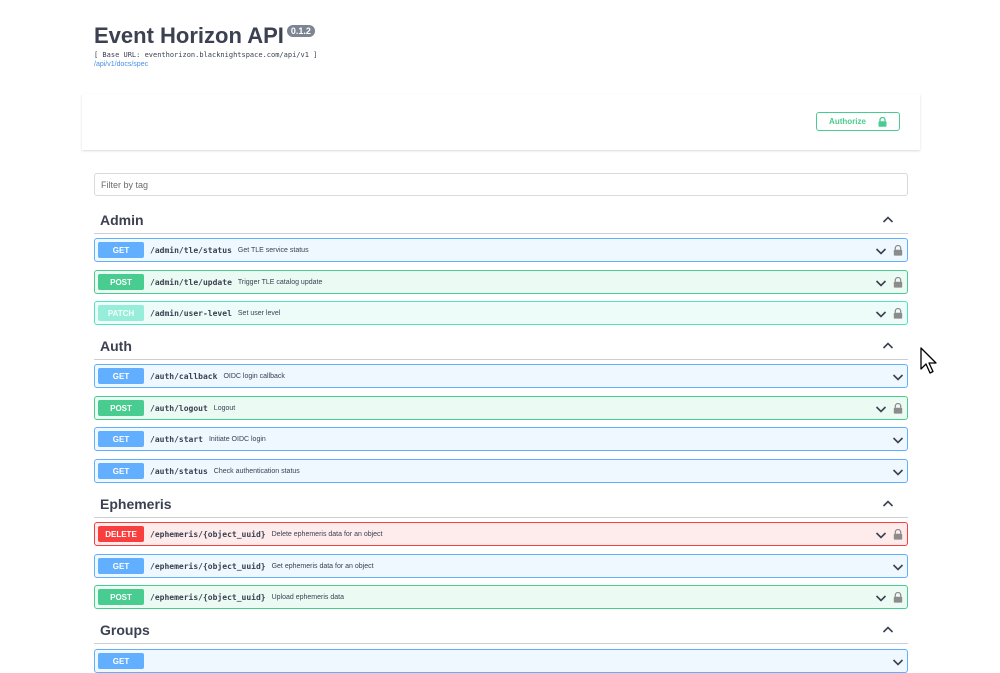  What do you see at coordinates (205, 65) in the screenshot?
I see `spec-link: /api/v1/docs/spec` at bounding box center [205, 65].